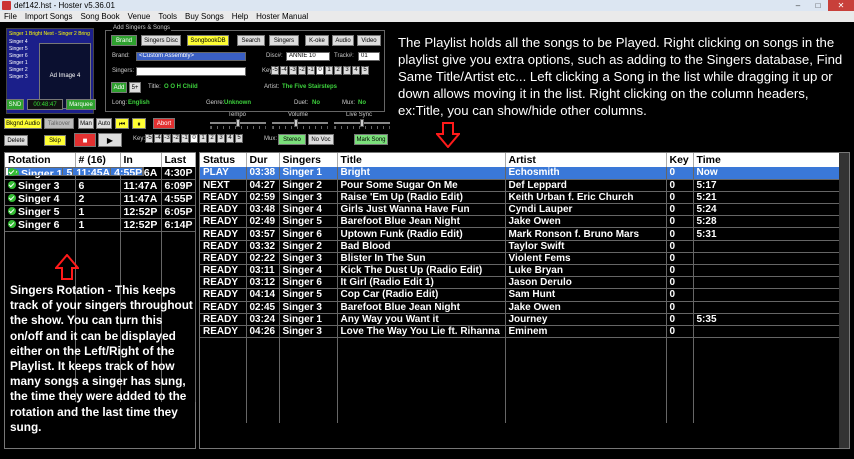 The image size is (854, 459). I want to click on play-button: ▶, so click(110, 140).